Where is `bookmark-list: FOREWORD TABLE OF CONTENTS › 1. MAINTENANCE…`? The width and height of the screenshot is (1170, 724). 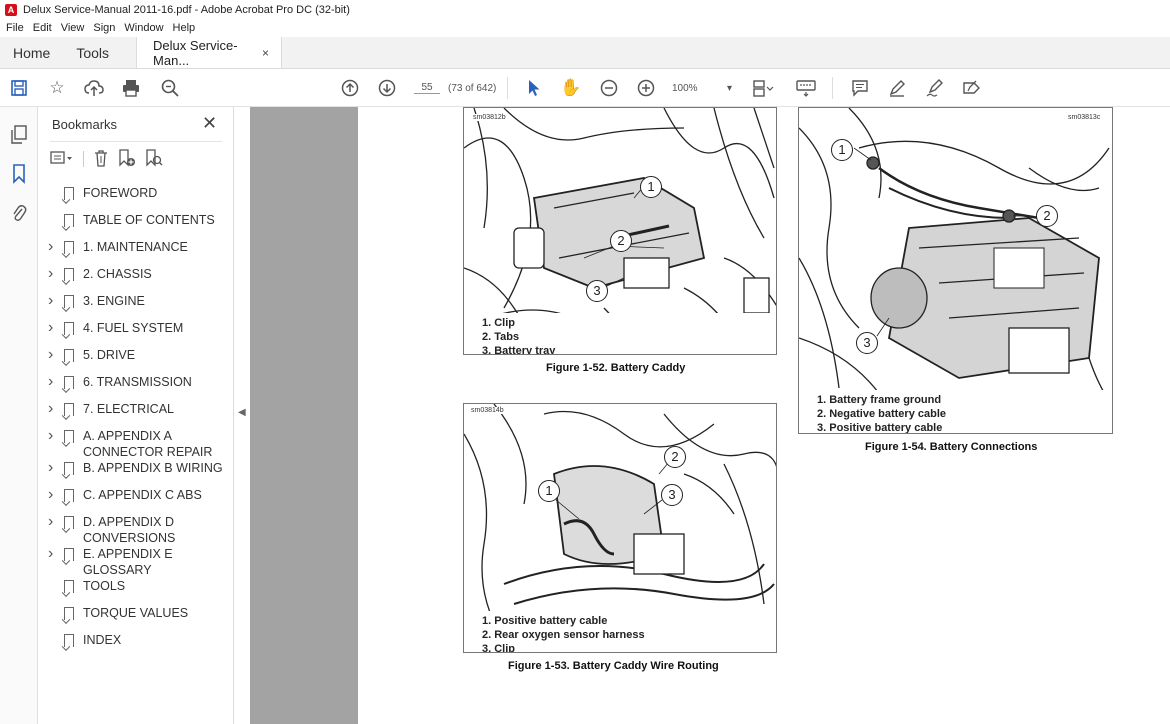
bookmark-list: FOREWORD TABLE OF CONTENTS › 1. MAINTENANCE… is located at coordinates (136, 422).